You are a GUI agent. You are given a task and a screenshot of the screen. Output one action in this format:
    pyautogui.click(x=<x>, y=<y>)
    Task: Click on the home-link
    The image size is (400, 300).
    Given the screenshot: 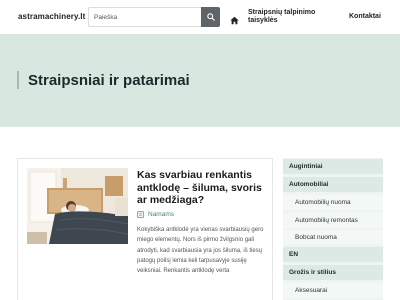 What is the action you would take?
    pyautogui.click(x=234, y=18)
    